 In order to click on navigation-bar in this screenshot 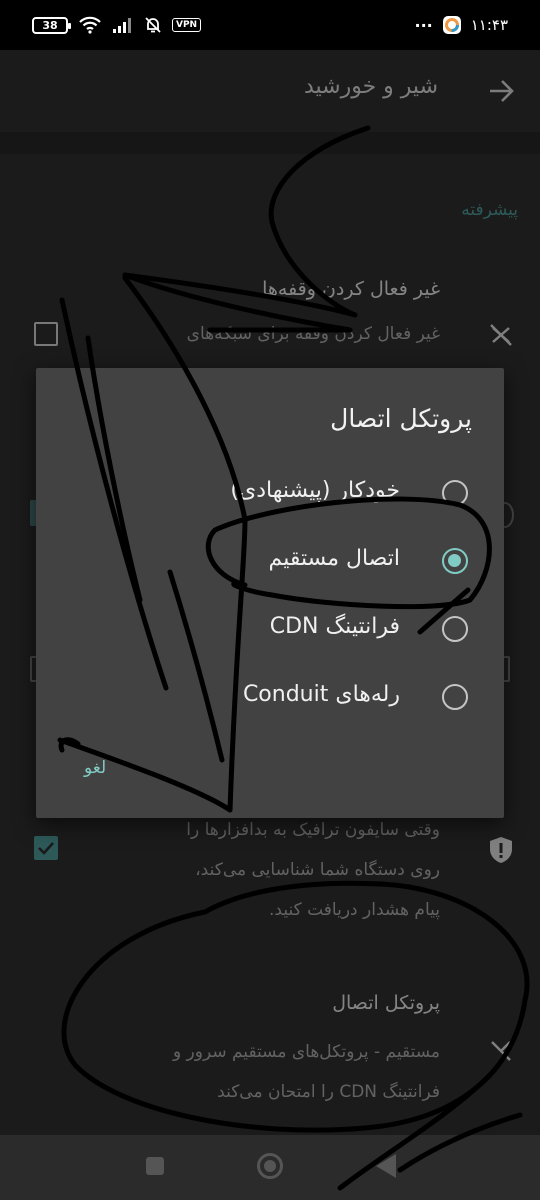, I will do `click(270, 1167)`.